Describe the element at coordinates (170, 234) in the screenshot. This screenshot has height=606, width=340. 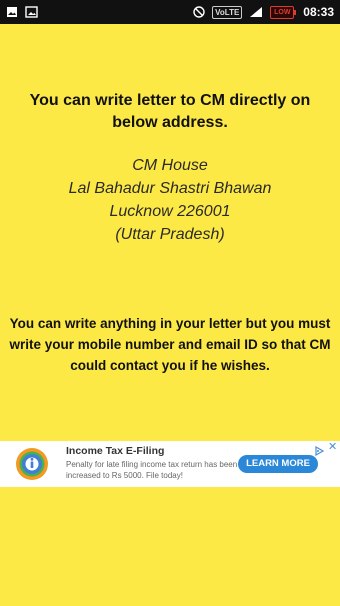
I see `address-line-4: (Uttar Pradesh)` at that location.